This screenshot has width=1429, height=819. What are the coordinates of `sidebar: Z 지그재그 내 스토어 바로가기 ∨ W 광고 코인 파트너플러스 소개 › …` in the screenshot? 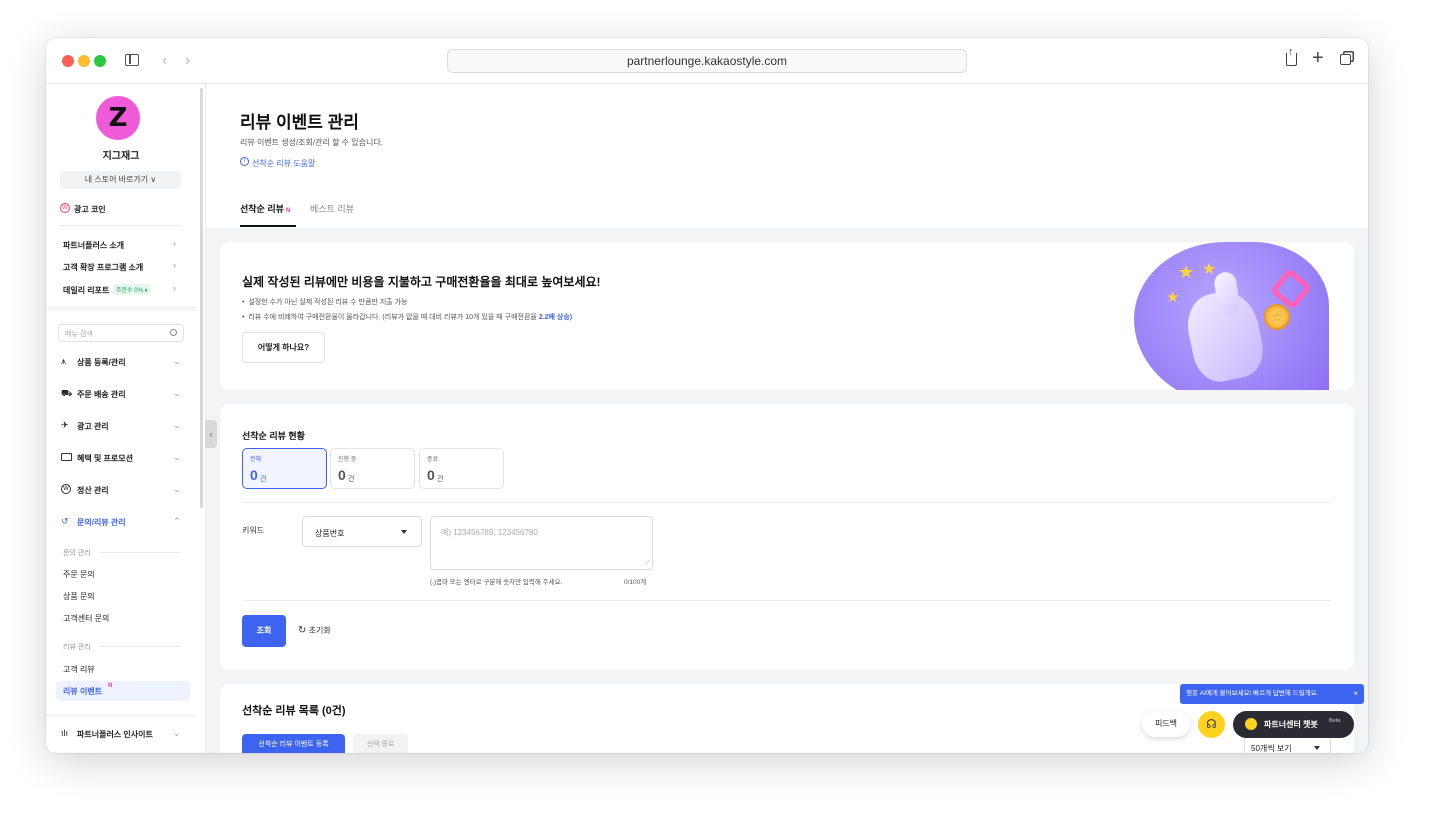 It's located at (126, 418).